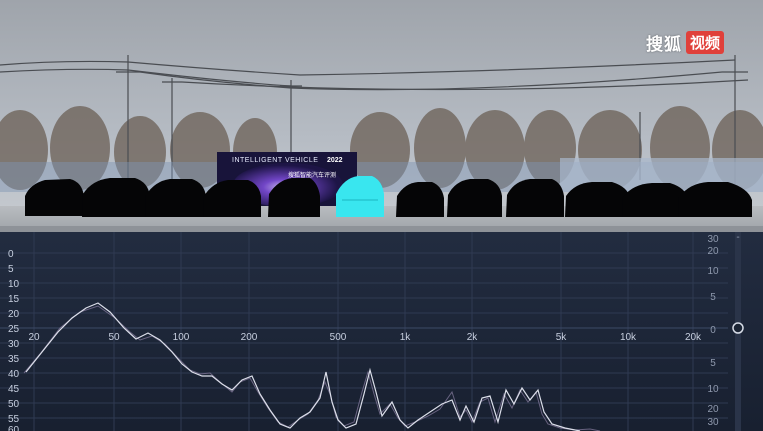  Describe the element at coordinates (14, 389) in the screenshot. I see `db-label: 45` at that location.